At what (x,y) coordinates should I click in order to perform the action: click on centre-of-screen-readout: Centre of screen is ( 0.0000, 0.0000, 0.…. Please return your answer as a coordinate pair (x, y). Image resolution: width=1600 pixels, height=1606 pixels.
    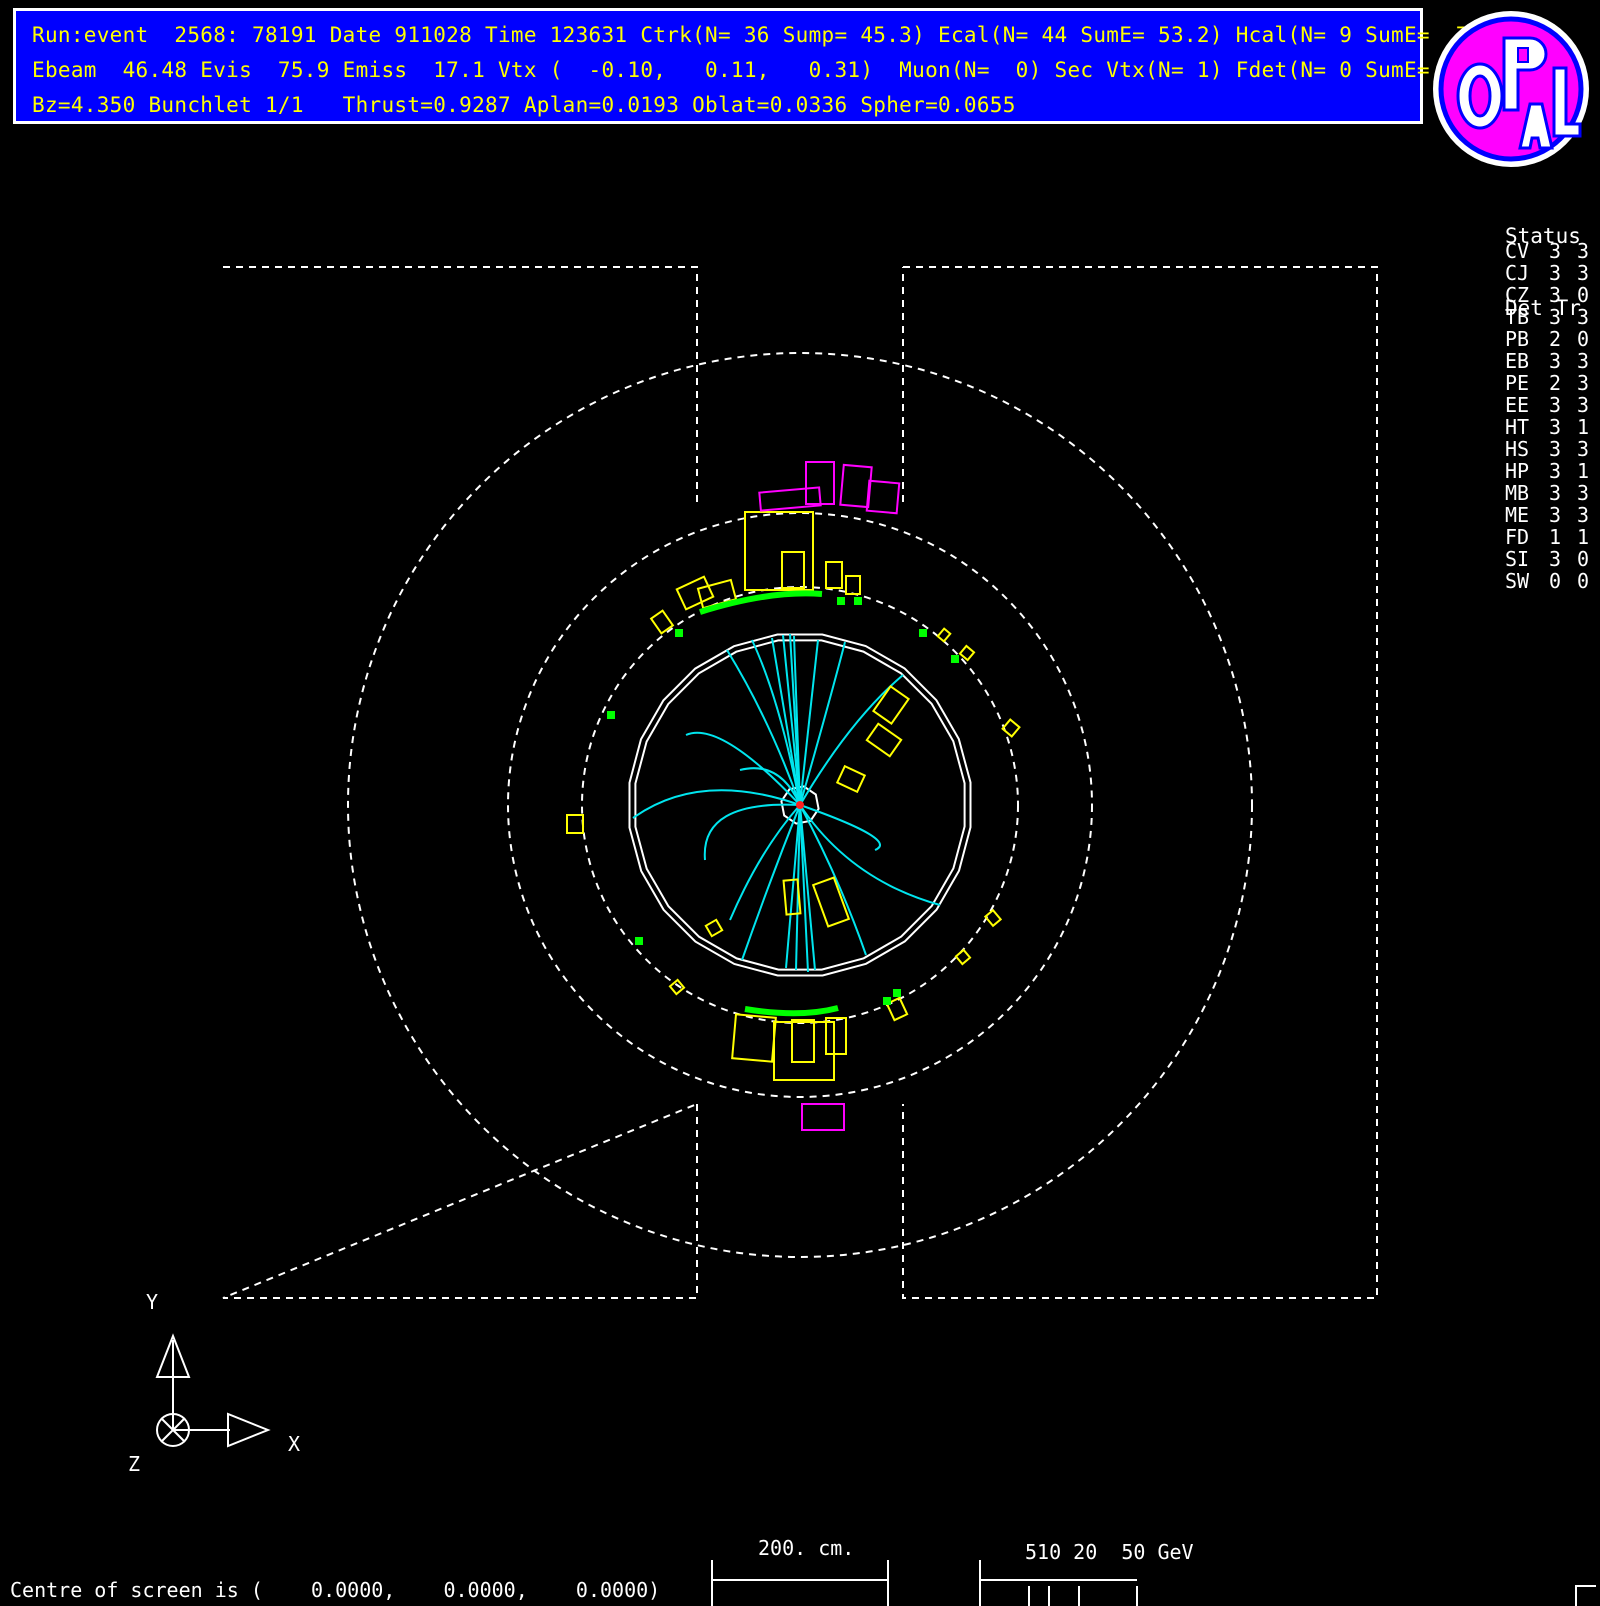
    Looking at the image, I should click on (335, 1590).